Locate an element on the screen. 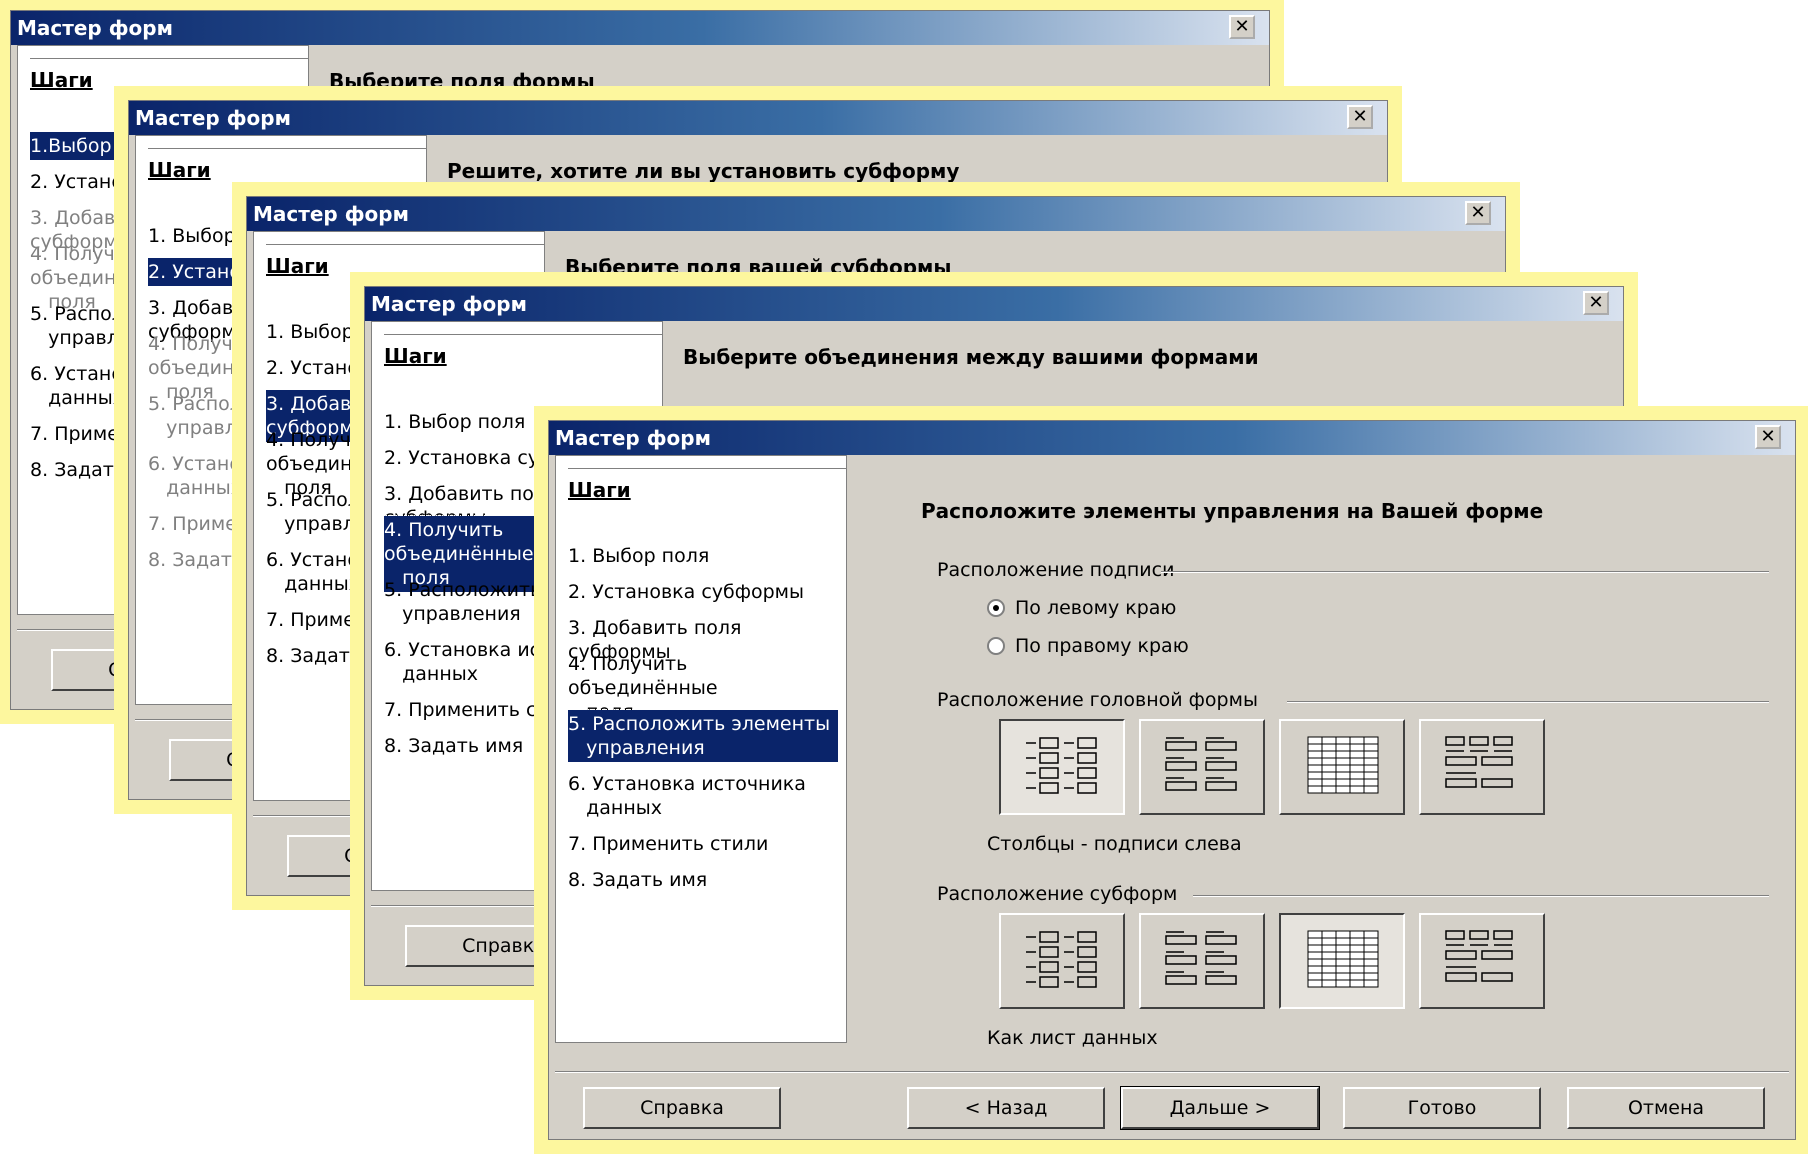 This screenshot has width=1808, height=1169. back-button: < Назад is located at coordinates (1006, 1108).